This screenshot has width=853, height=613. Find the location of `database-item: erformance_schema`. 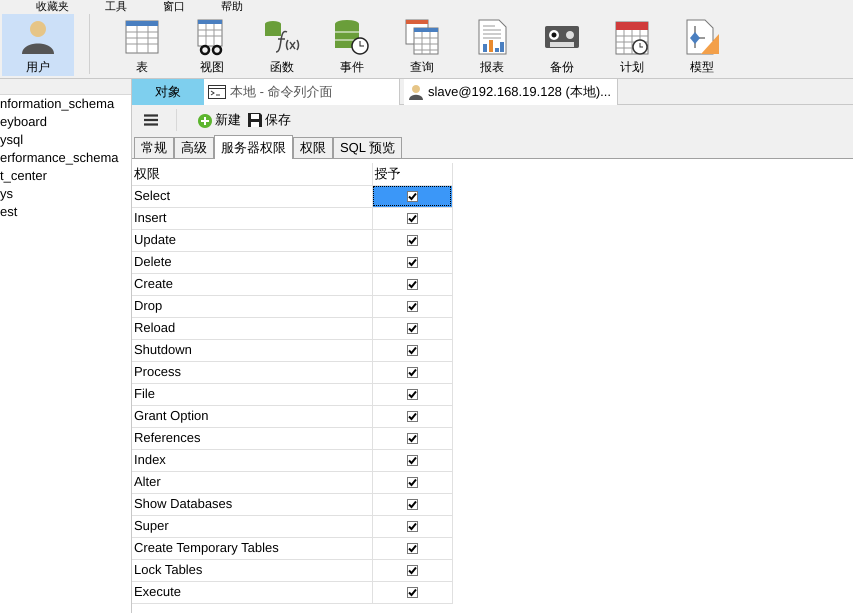

database-item: erformance_schema is located at coordinates (65, 158).